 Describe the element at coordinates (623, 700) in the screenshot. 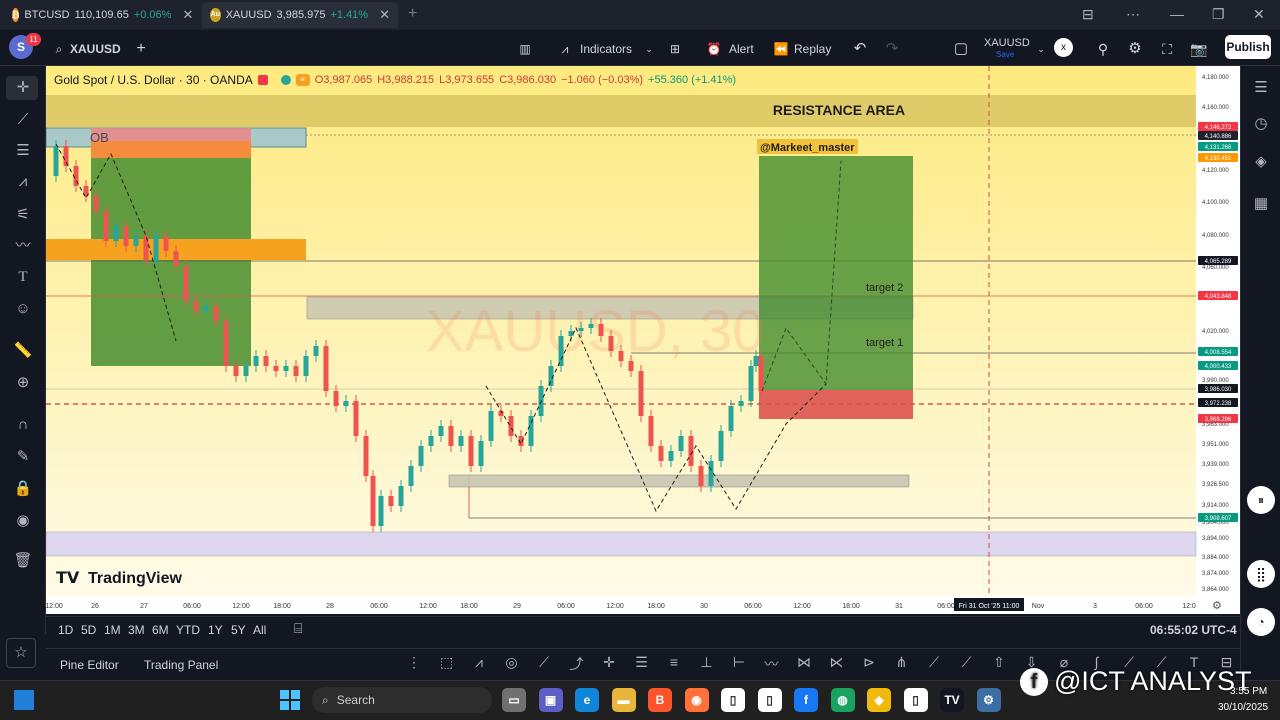

I see `file-explorer-icon: ▬` at that location.